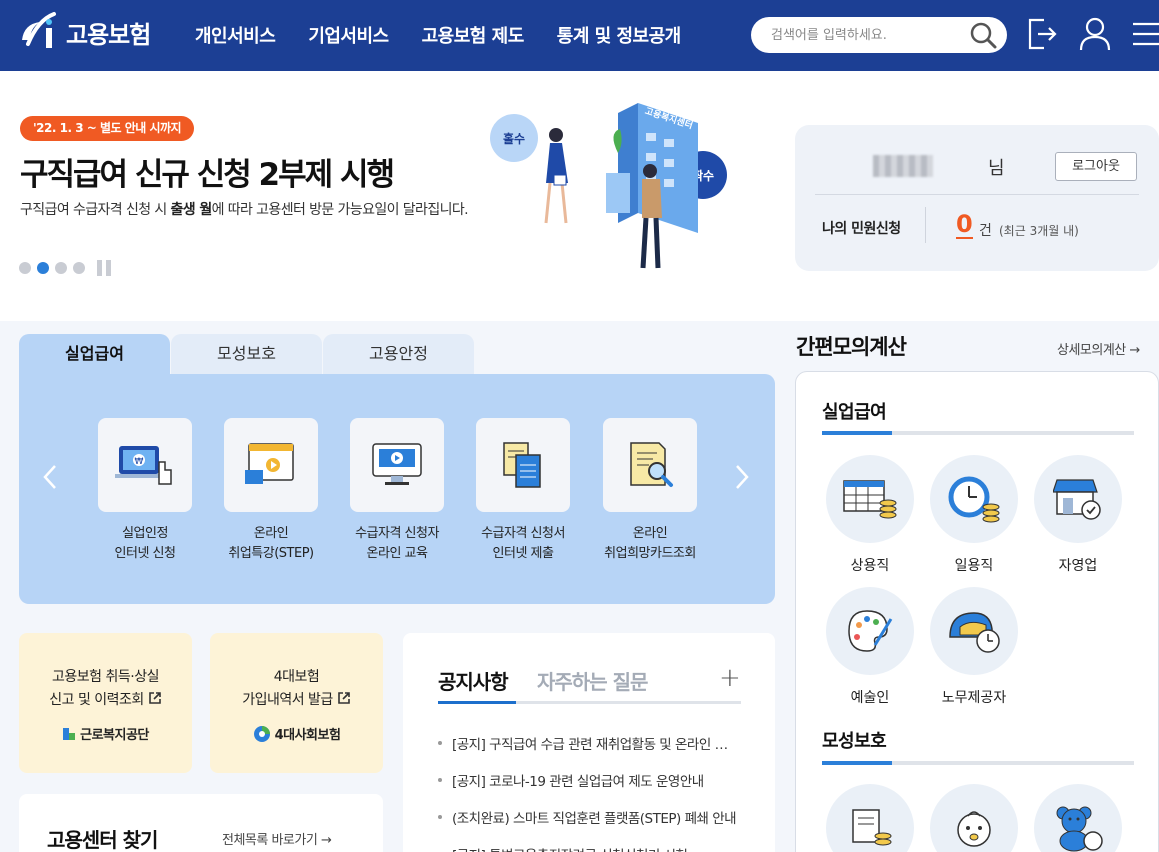 The height and width of the screenshot is (852, 1159). I want to click on service-label: 취업희망카드조회, so click(650, 553).